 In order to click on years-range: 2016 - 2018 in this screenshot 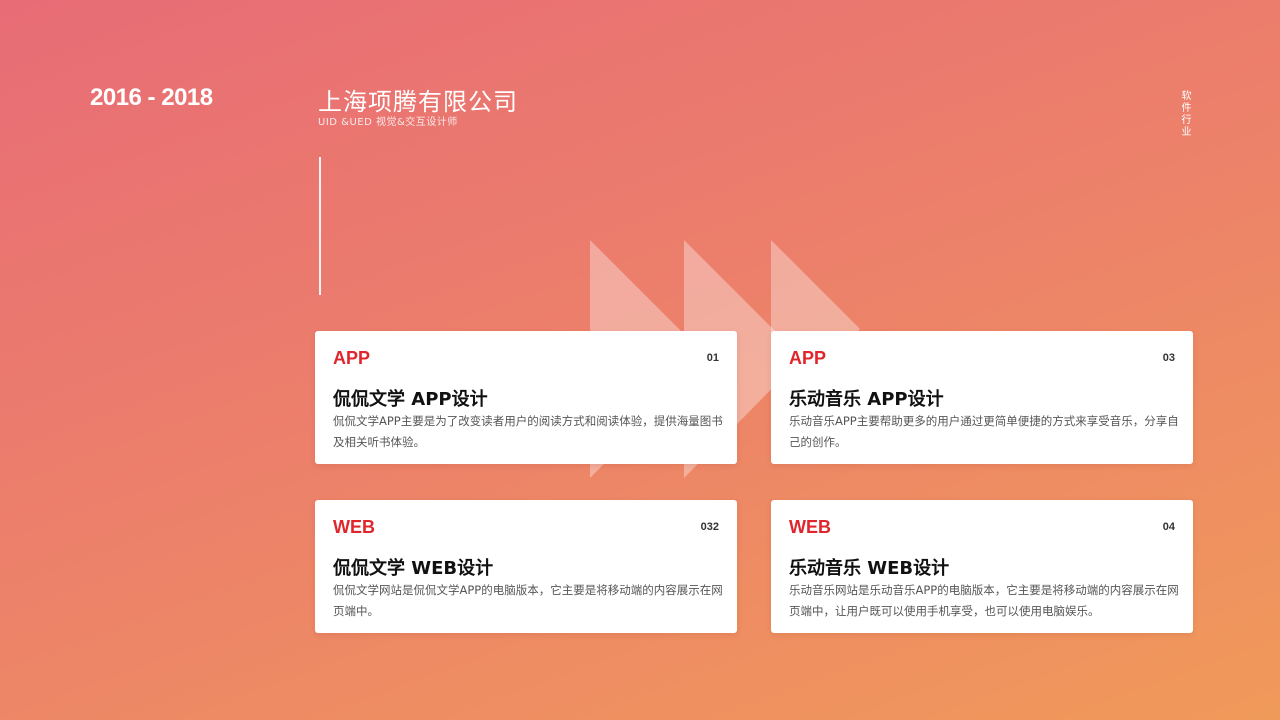, I will do `click(151, 97)`.